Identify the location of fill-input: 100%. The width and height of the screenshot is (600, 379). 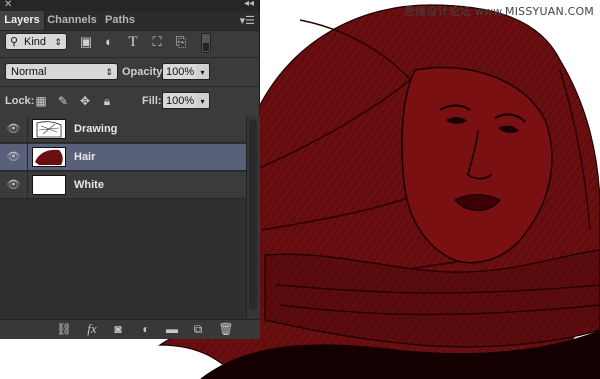
(180, 100).